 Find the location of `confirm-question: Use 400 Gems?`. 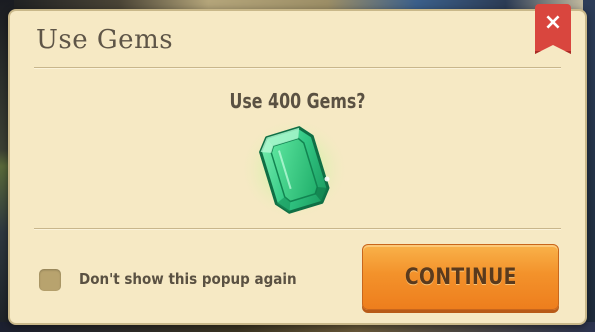

confirm-question: Use 400 Gems? is located at coordinates (297, 101).